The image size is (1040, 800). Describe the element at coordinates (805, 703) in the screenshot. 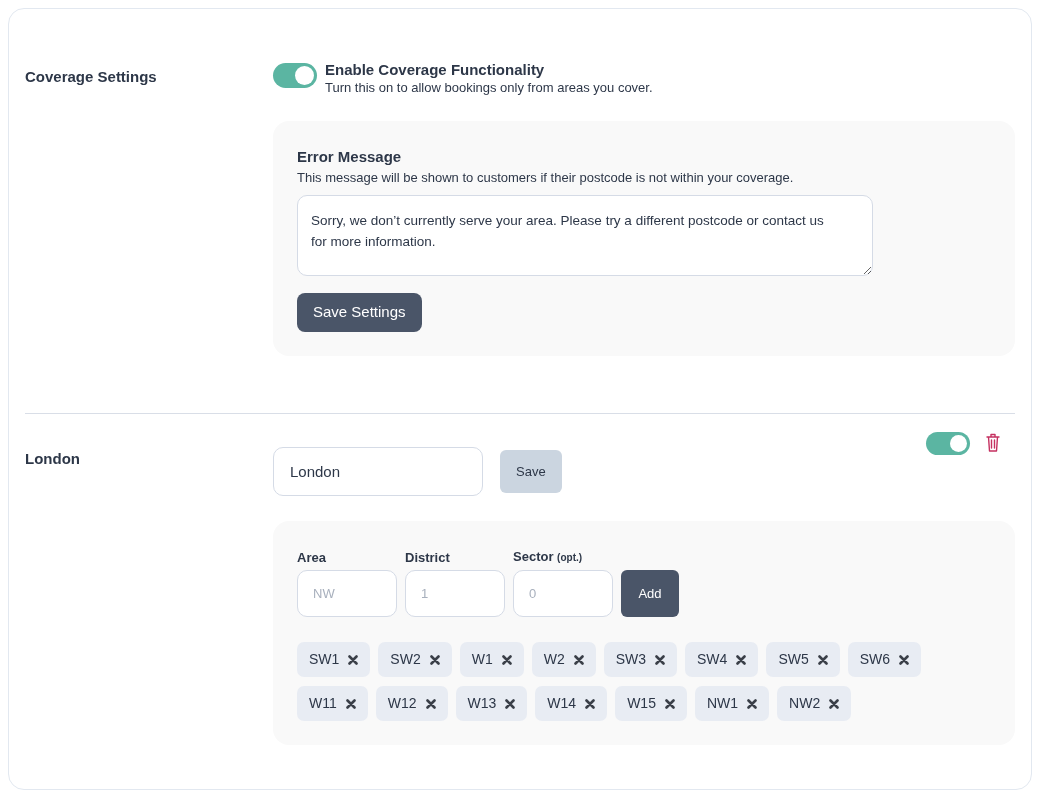

I see `tag-label: NW2` at that location.